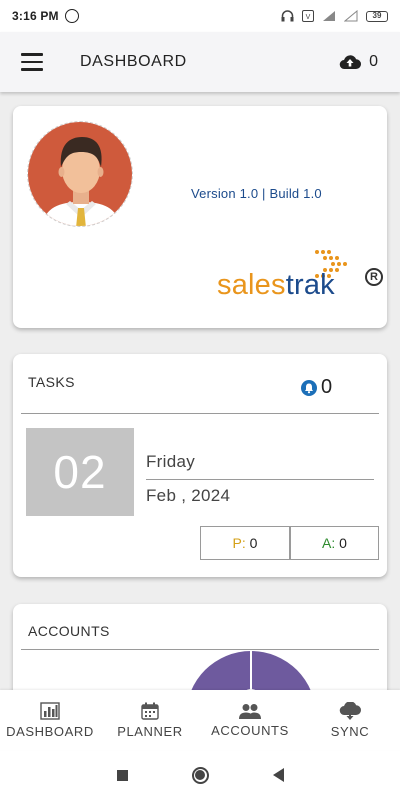  Describe the element at coordinates (256, 193) in the screenshot. I see `version-info: Version 1.0 | Build 1.0` at that location.